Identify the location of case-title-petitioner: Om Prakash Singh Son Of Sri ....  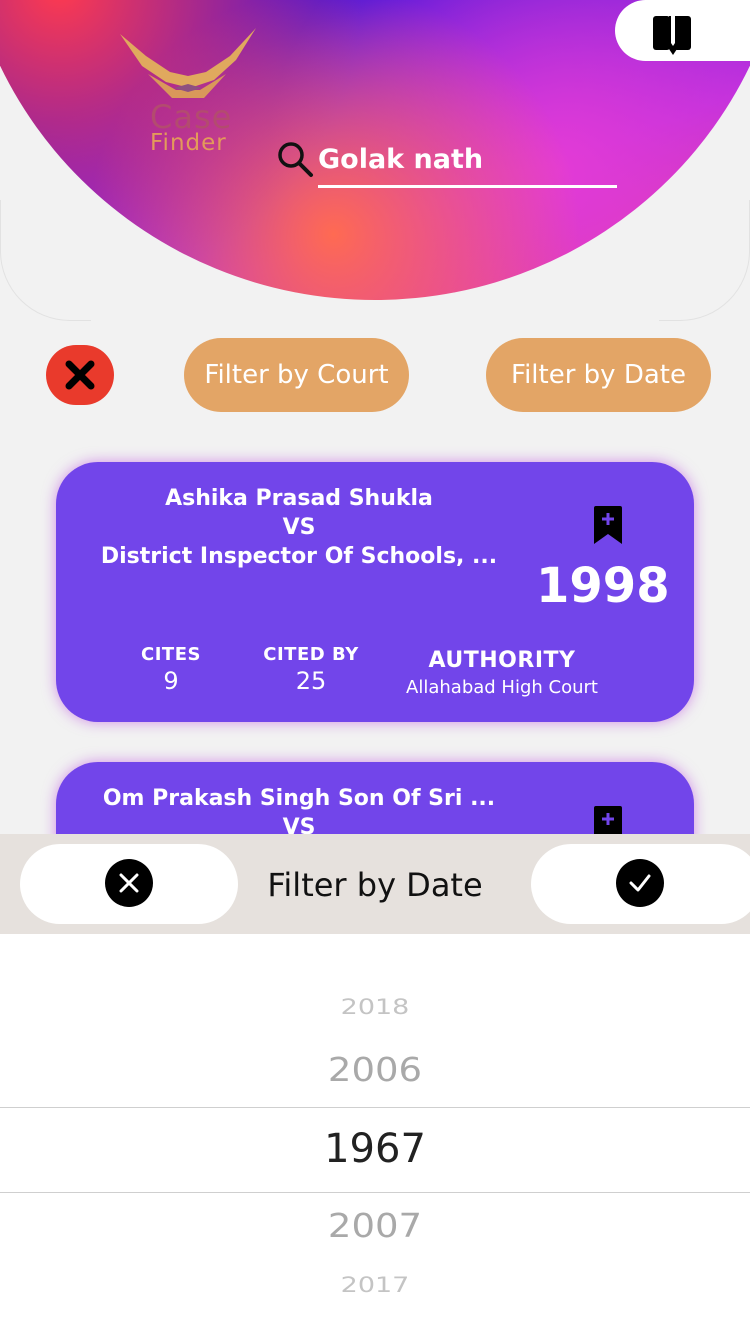
(299, 798).